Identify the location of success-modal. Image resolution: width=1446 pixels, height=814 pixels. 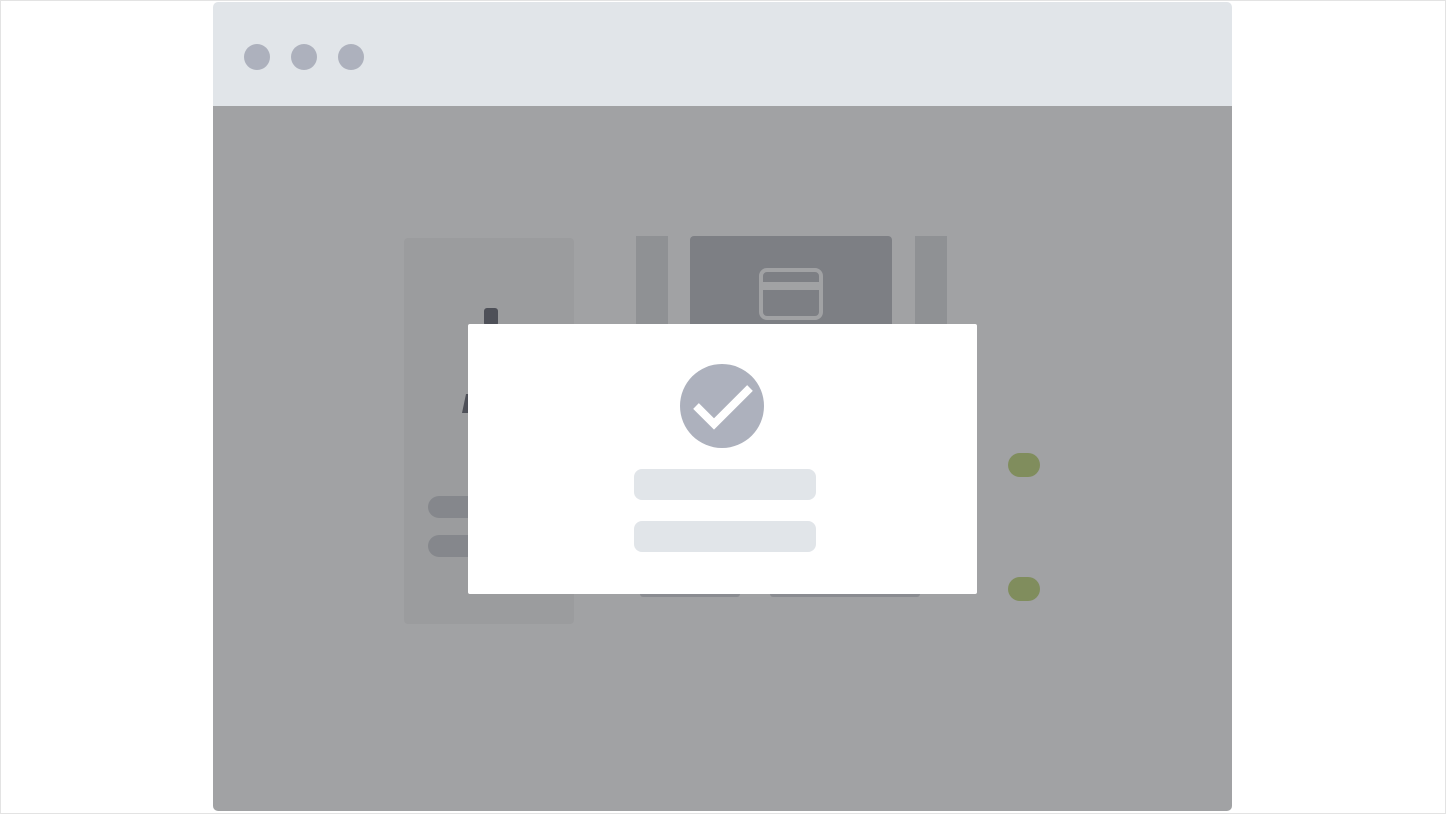
(722, 459).